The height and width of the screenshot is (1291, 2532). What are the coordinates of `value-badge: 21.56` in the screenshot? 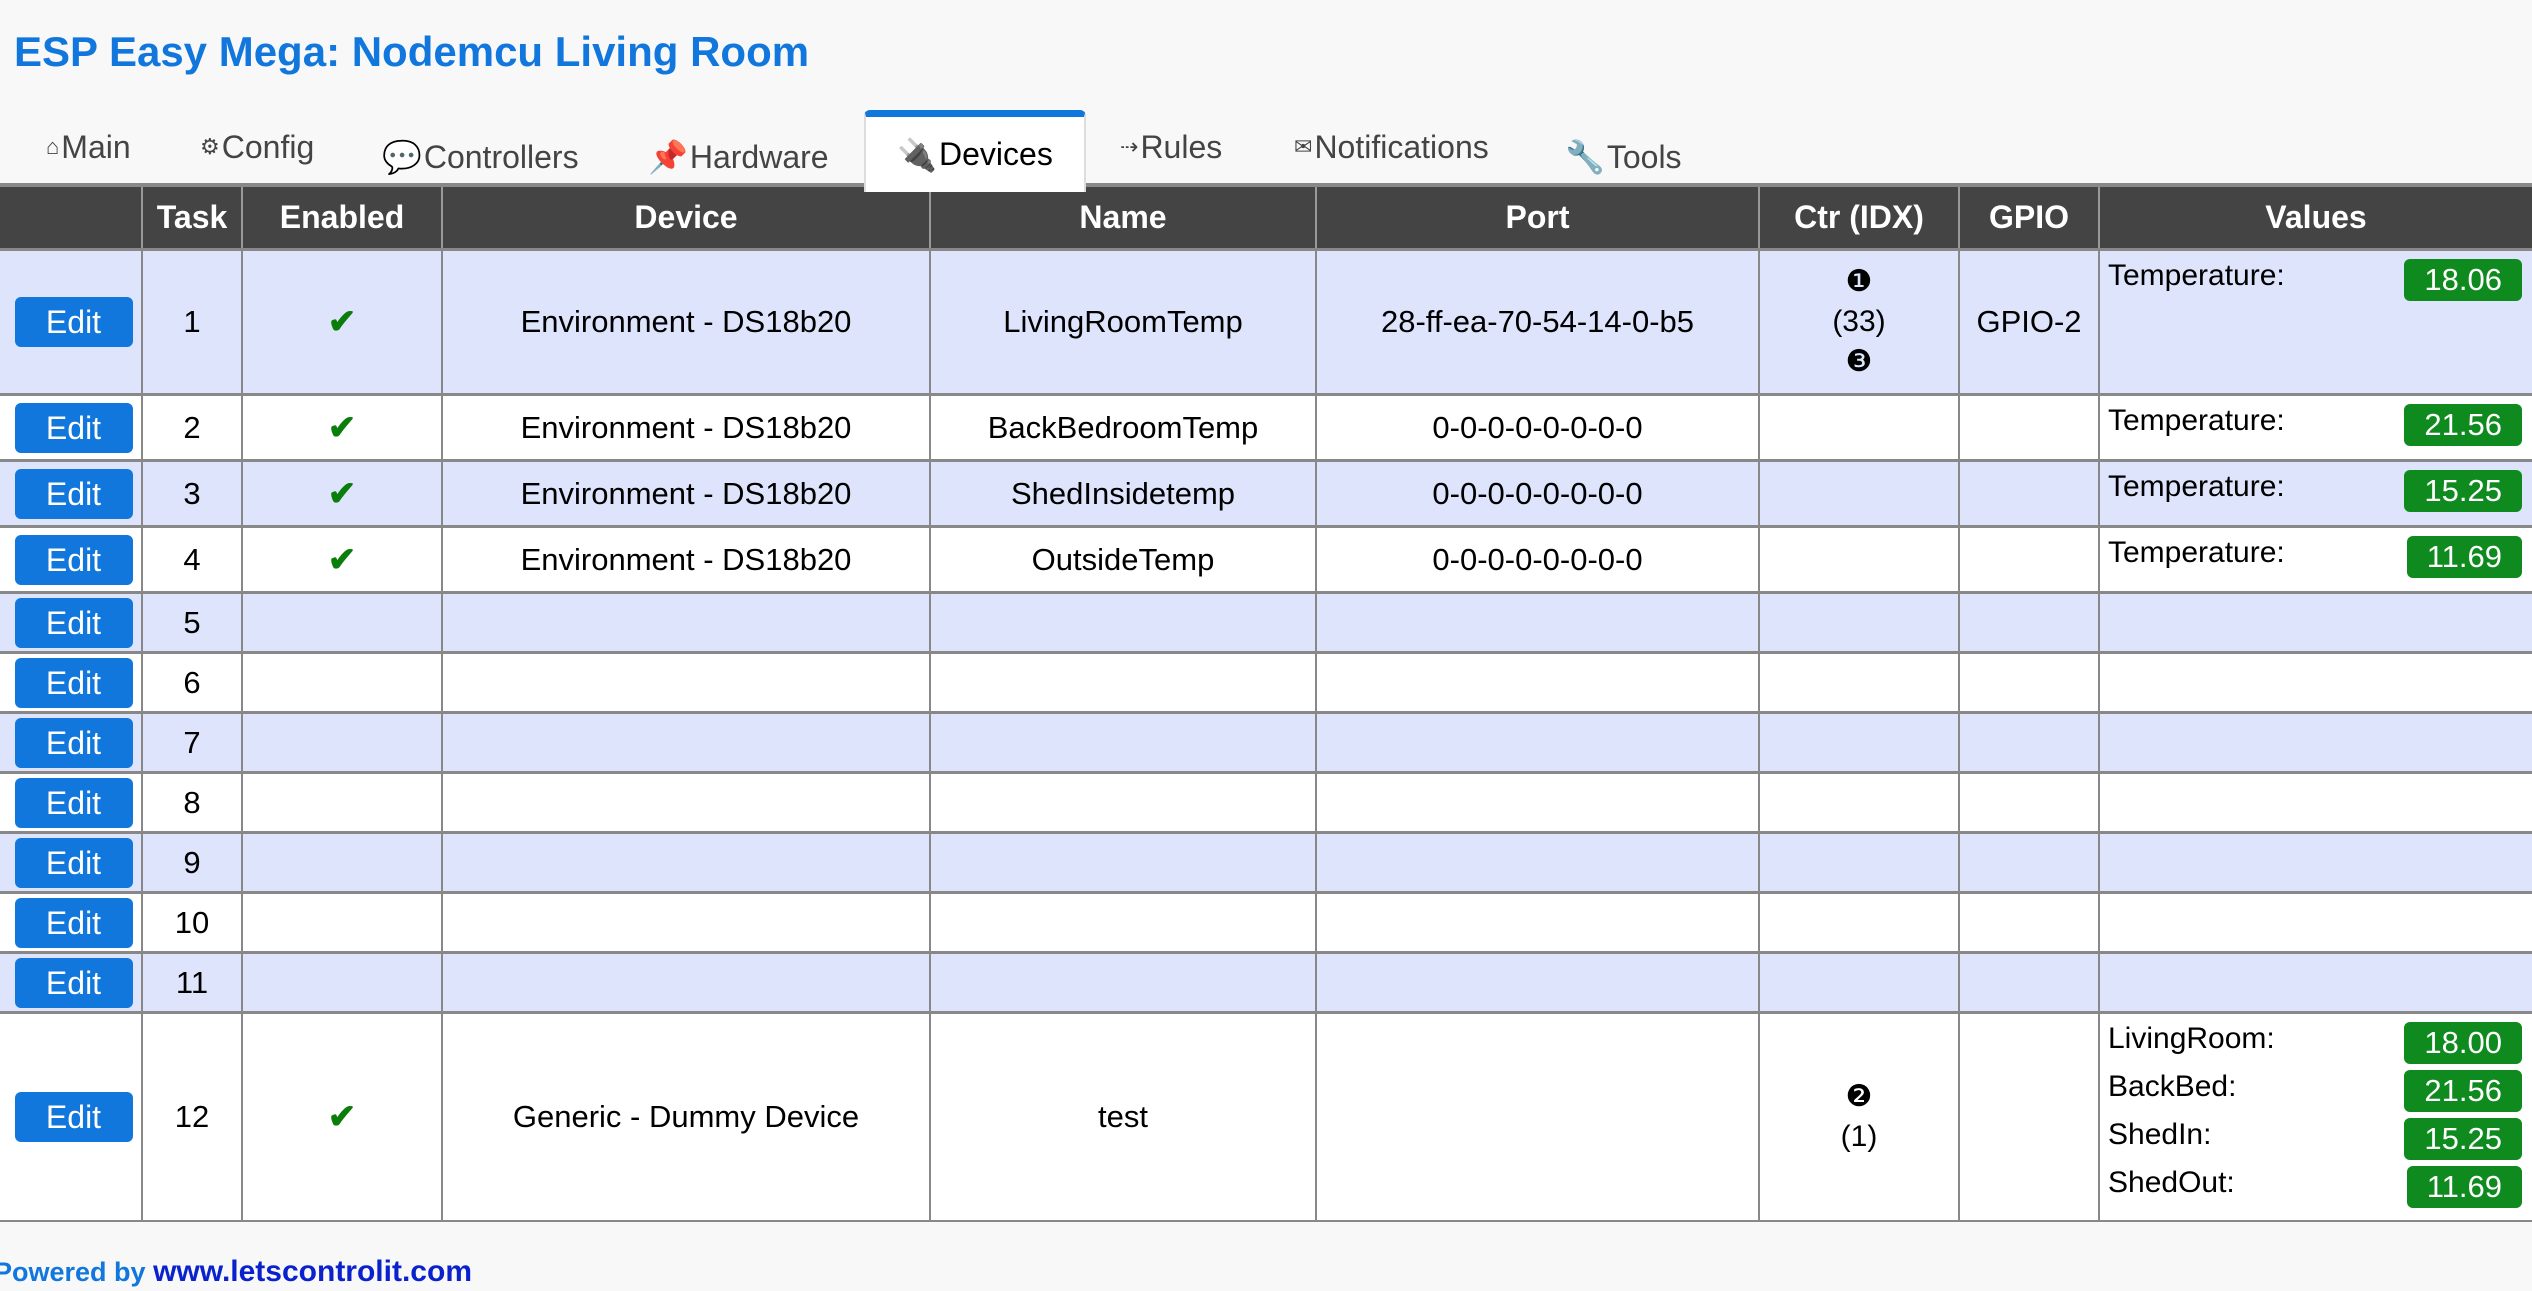 It's located at (2463, 1091).